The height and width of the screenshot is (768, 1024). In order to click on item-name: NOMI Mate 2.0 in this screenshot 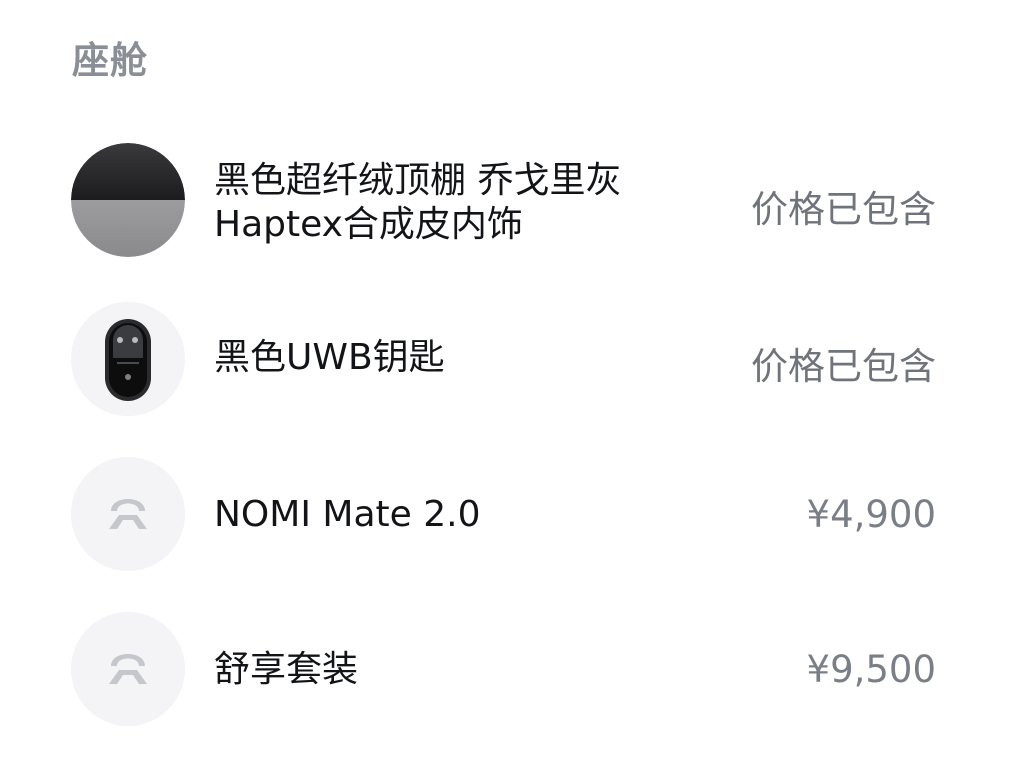, I will do `click(347, 514)`.